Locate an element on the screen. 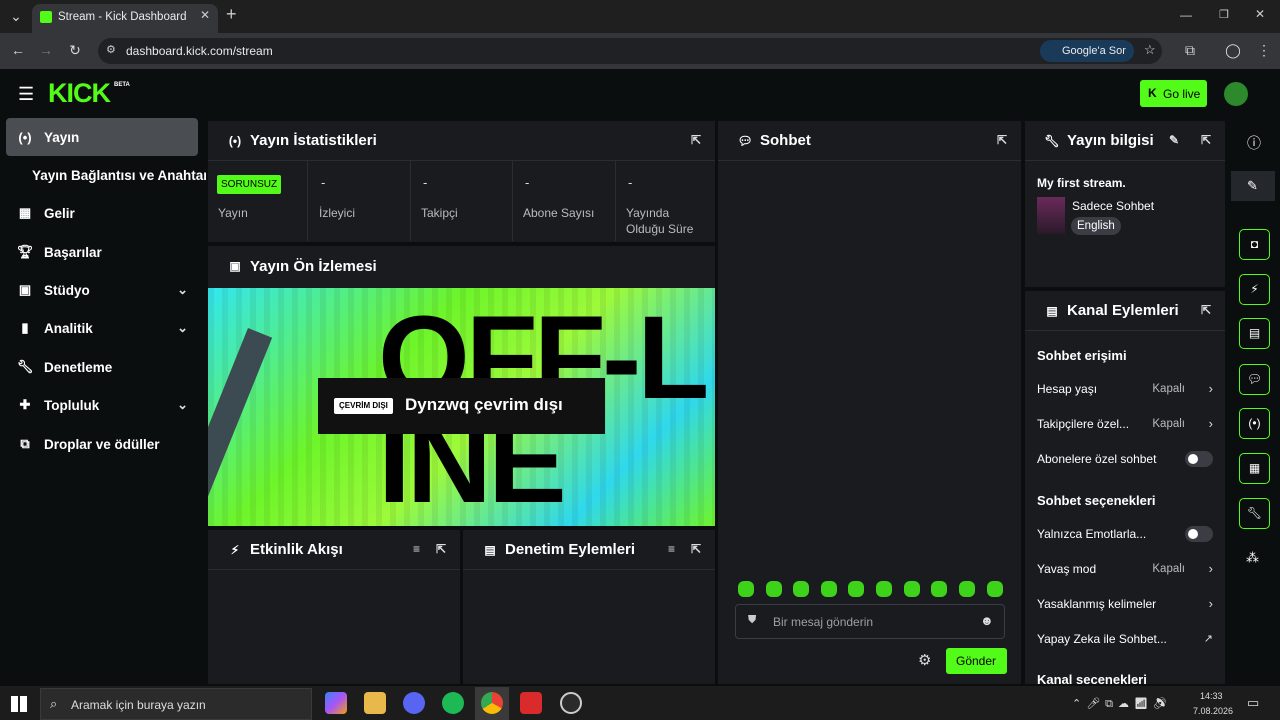 The height and width of the screenshot is (720, 1280). bookmark-star-icon: ☆ is located at coordinates (1150, 50).